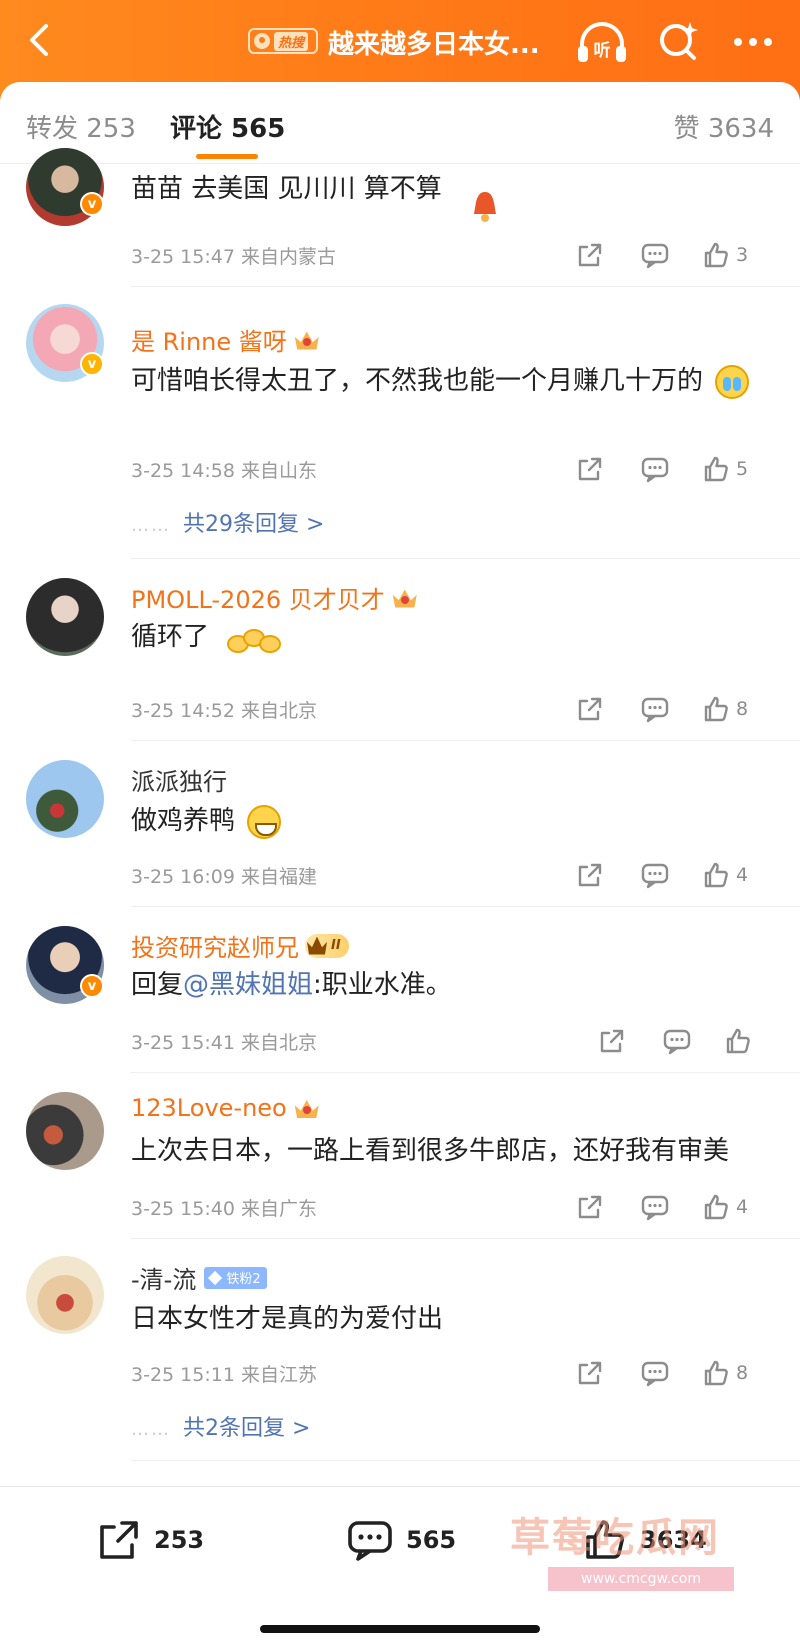 The height and width of the screenshot is (1648, 800). What do you see at coordinates (227, 126) in the screenshot?
I see `tab-comment: 评论 565` at bounding box center [227, 126].